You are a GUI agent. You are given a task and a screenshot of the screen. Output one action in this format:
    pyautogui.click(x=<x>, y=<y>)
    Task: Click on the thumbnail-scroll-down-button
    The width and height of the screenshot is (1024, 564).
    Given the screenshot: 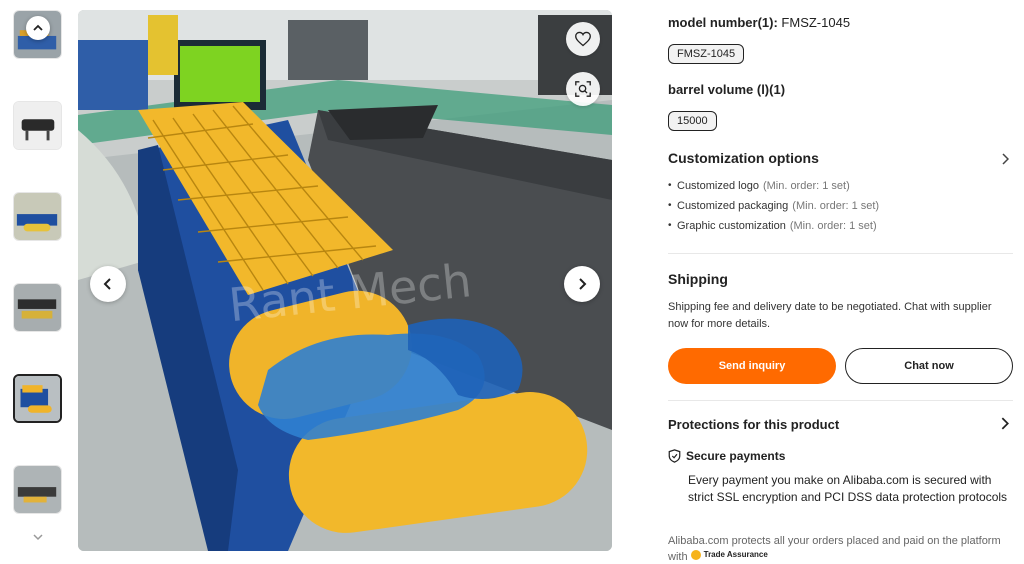 What is the action you would take?
    pyautogui.click(x=38, y=537)
    